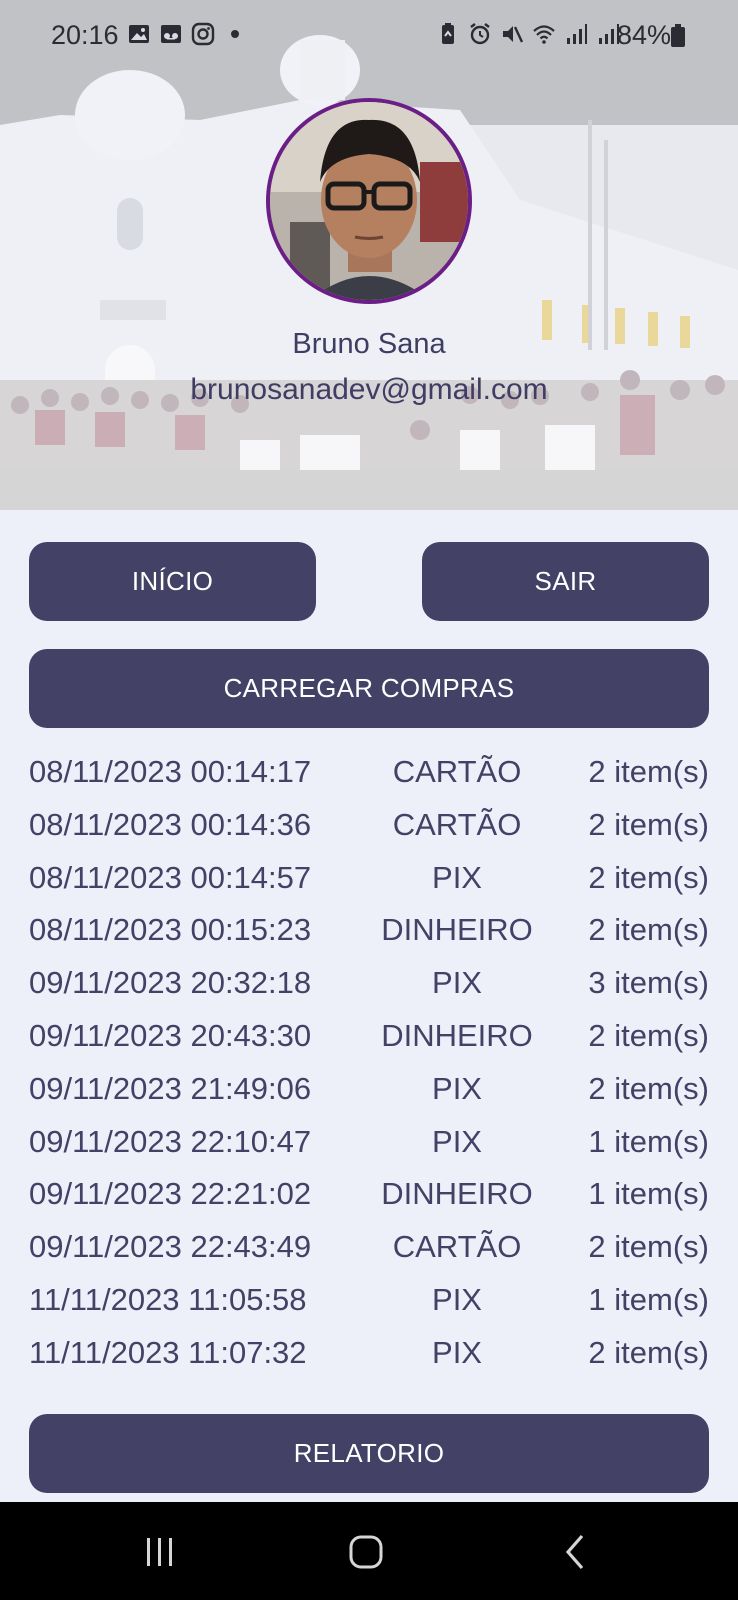  I want to click on user-name: Bruno Sana, so click(369, 344).